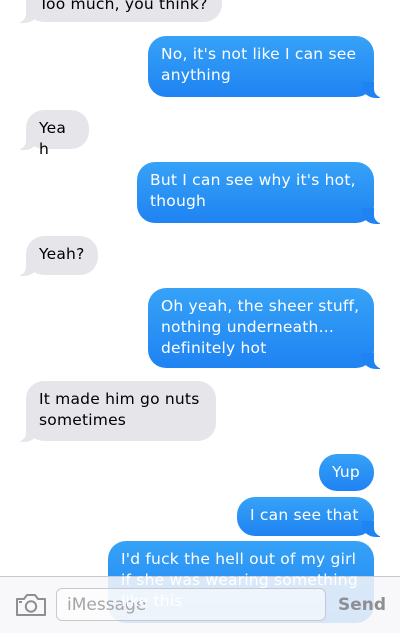 The height and width of the screenshot is (633, 400). Describe the element at coordinates (119, 409) in the screenshot. I see `message-text: It made him go nuts sometimes` at that location.